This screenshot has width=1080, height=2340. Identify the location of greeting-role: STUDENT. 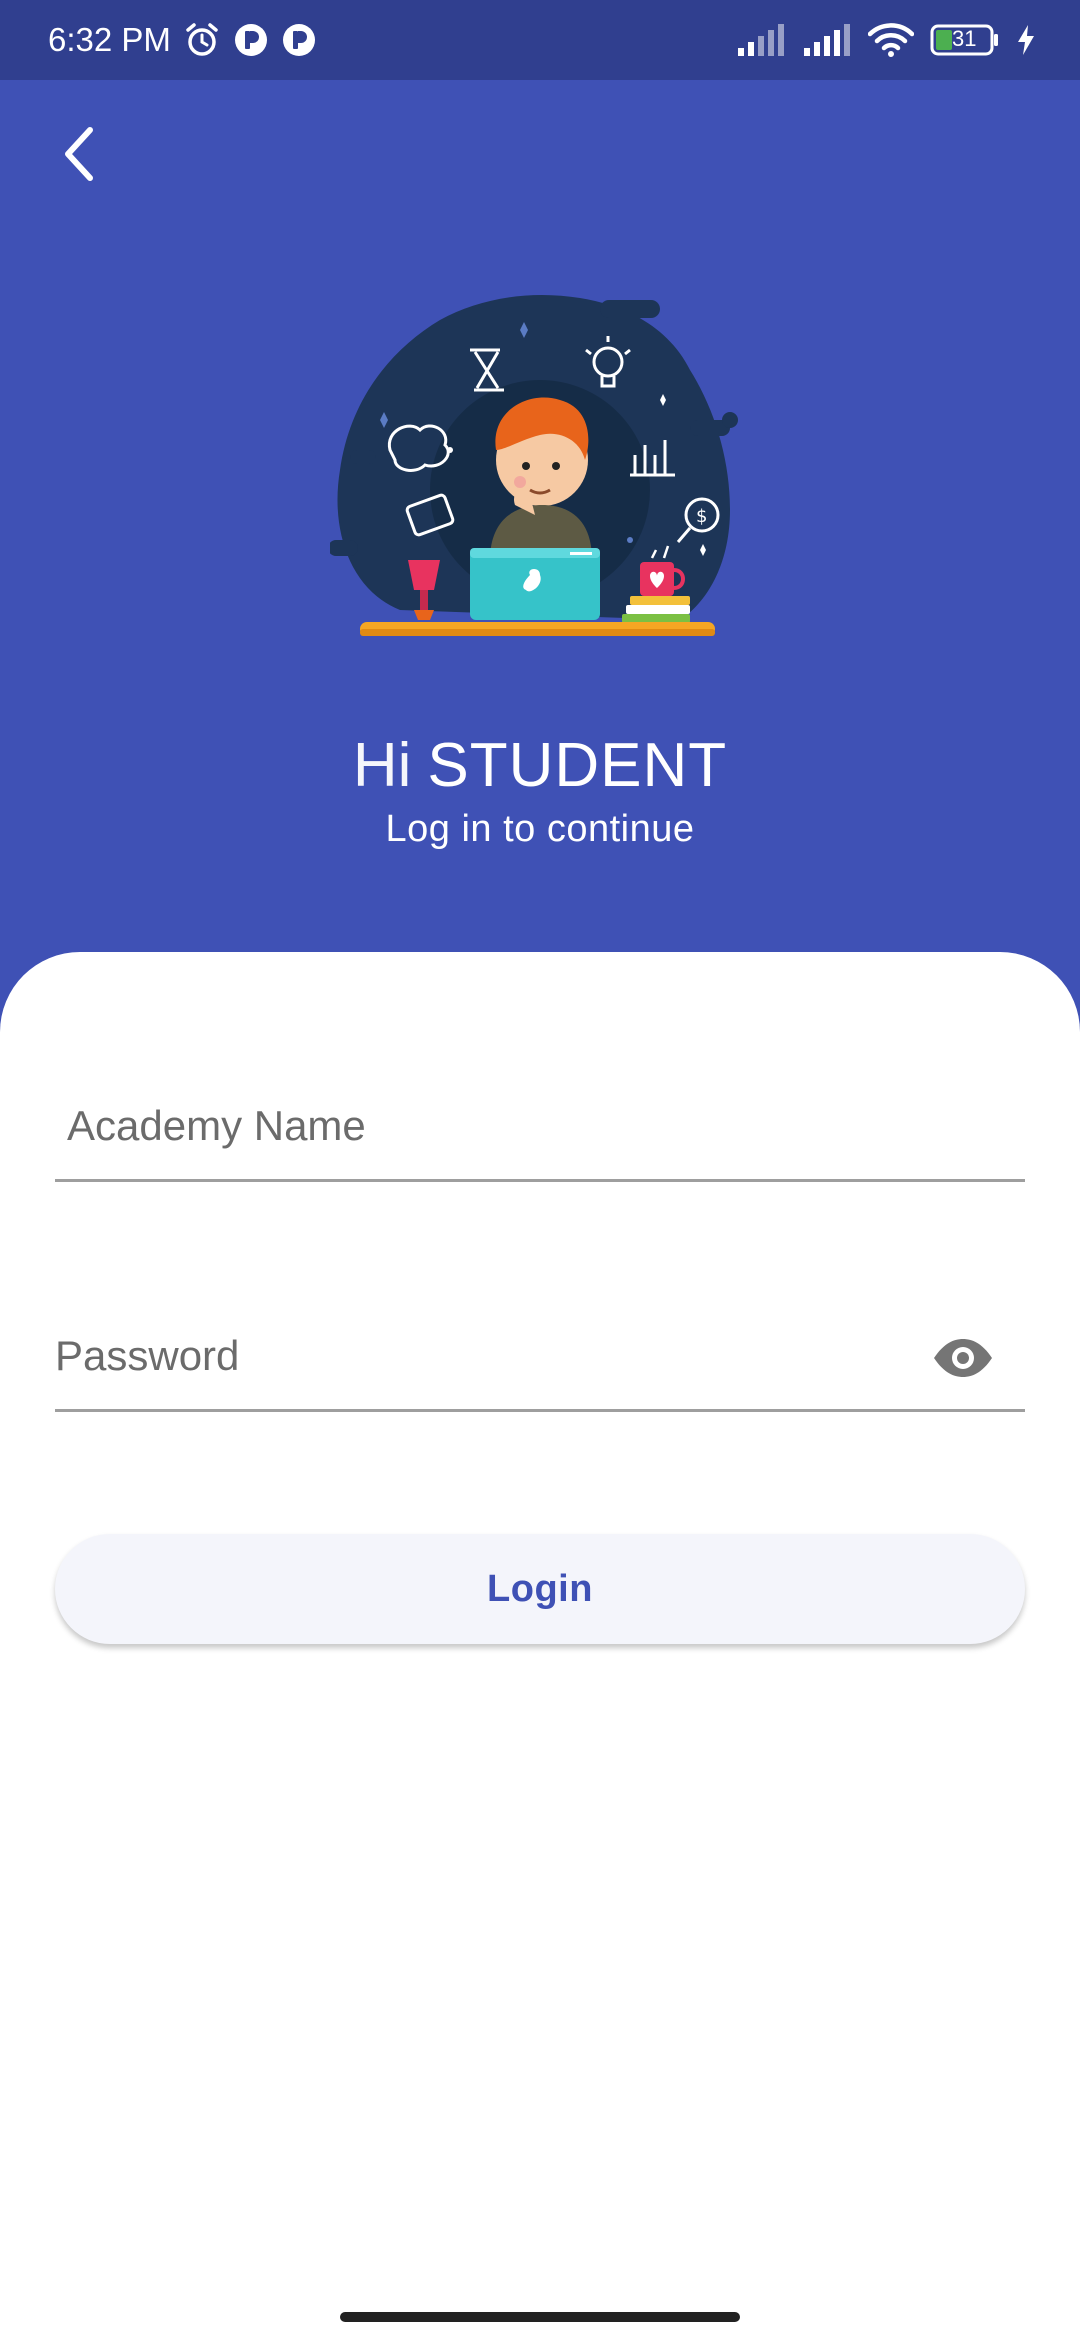
(577, 765).